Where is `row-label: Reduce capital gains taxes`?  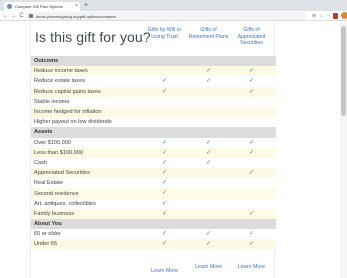 row-label: Reduce capital gains taxes is located at coordinates (67, 91).